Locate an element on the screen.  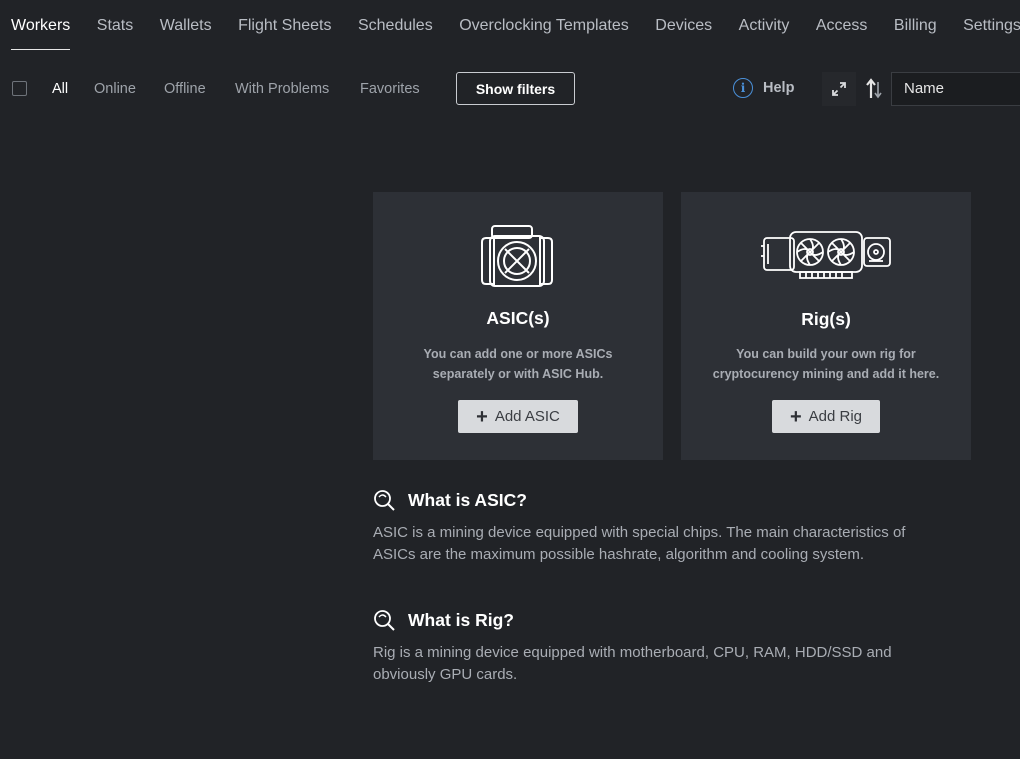
add-rig-label: Add Rig is located at coordinates (835, 416).